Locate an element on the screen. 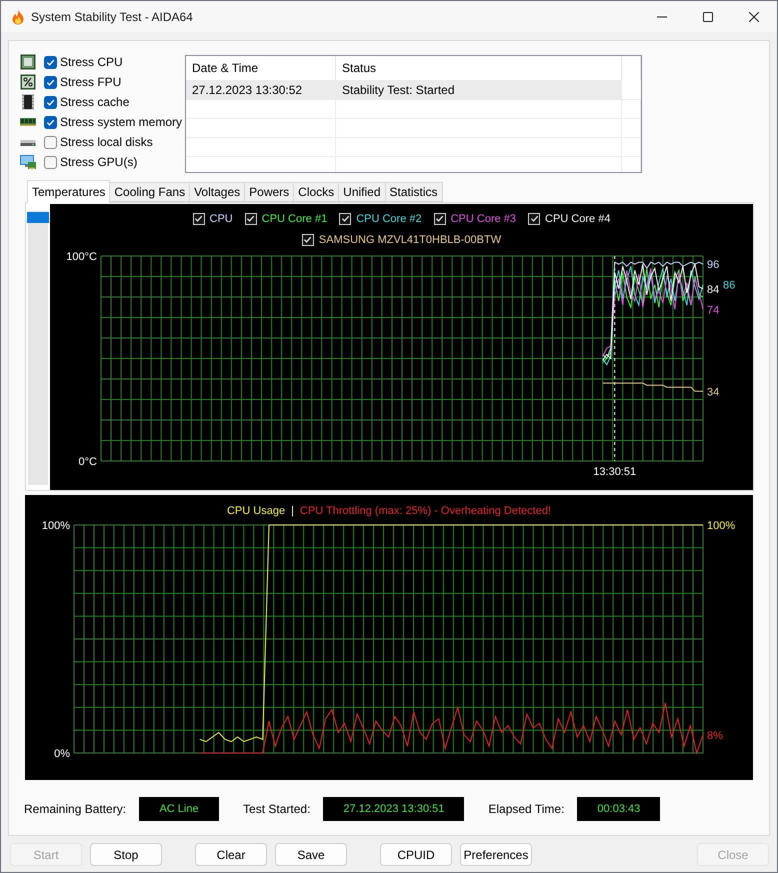  value-label: 84 is located at coordinates (713, 290).